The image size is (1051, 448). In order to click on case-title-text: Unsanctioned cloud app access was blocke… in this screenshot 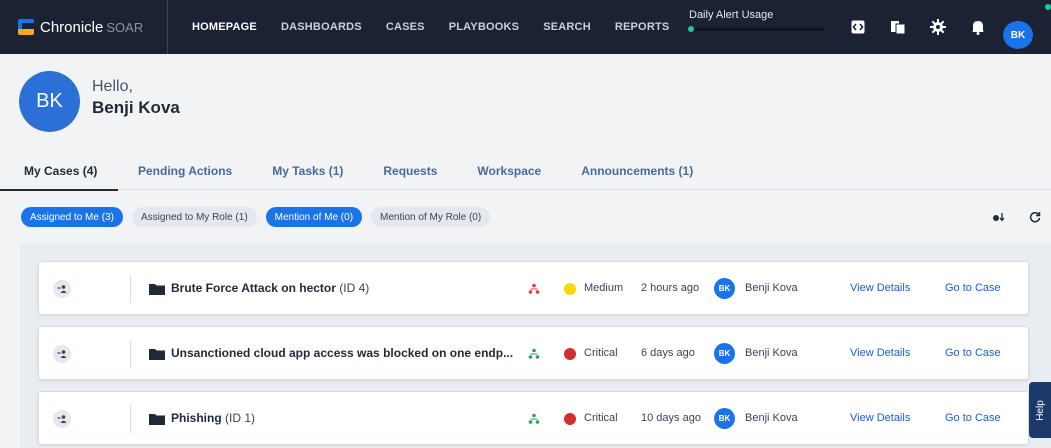, I will do `click(342, 353)`.